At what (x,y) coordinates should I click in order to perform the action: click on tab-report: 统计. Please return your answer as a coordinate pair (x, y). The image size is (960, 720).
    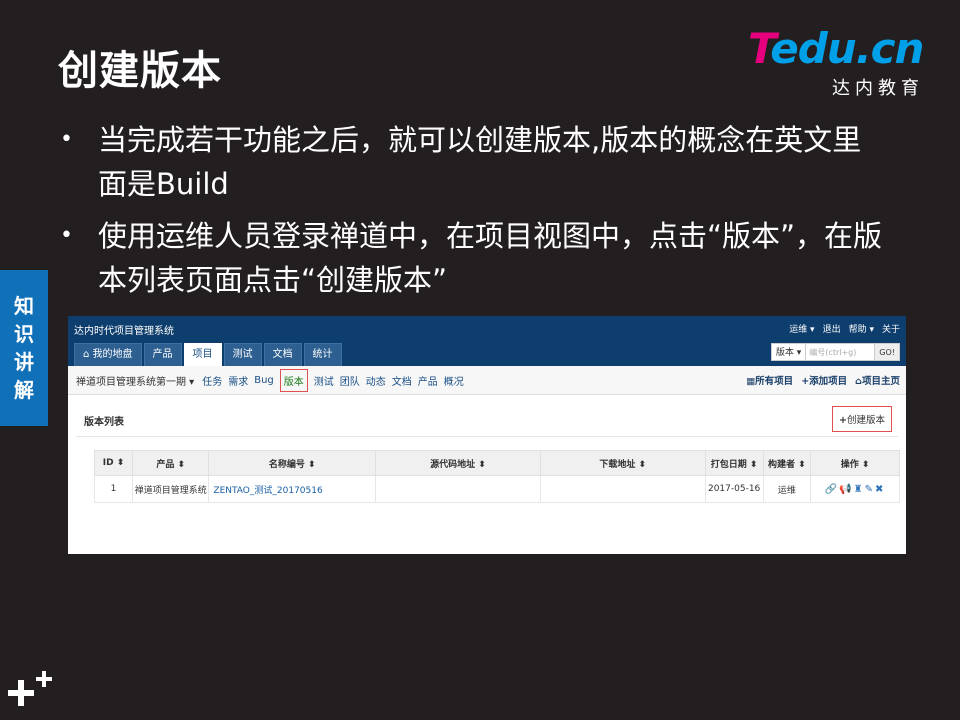
    Looking at the image, I should click on (322, 354).